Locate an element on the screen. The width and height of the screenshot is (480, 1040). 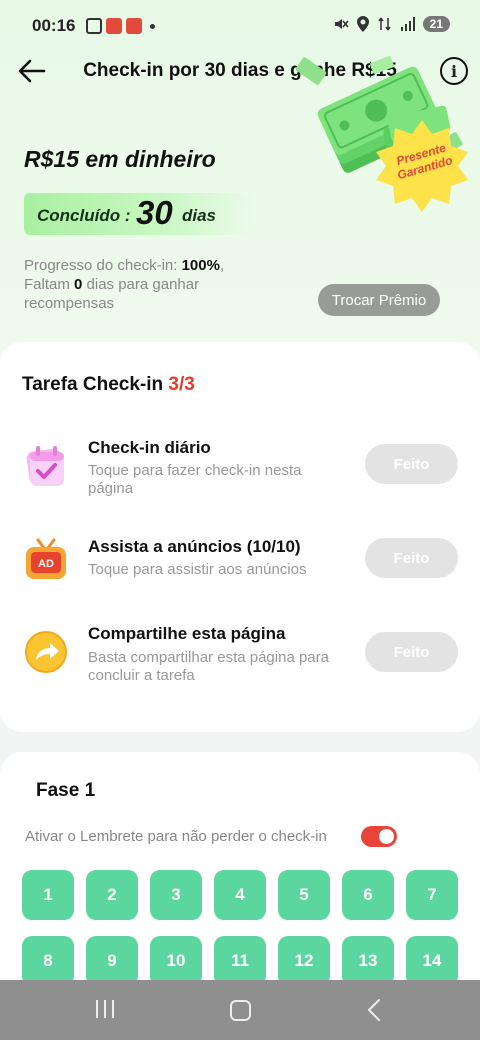
day-cell: 14 is located at coordinates (432, 961).